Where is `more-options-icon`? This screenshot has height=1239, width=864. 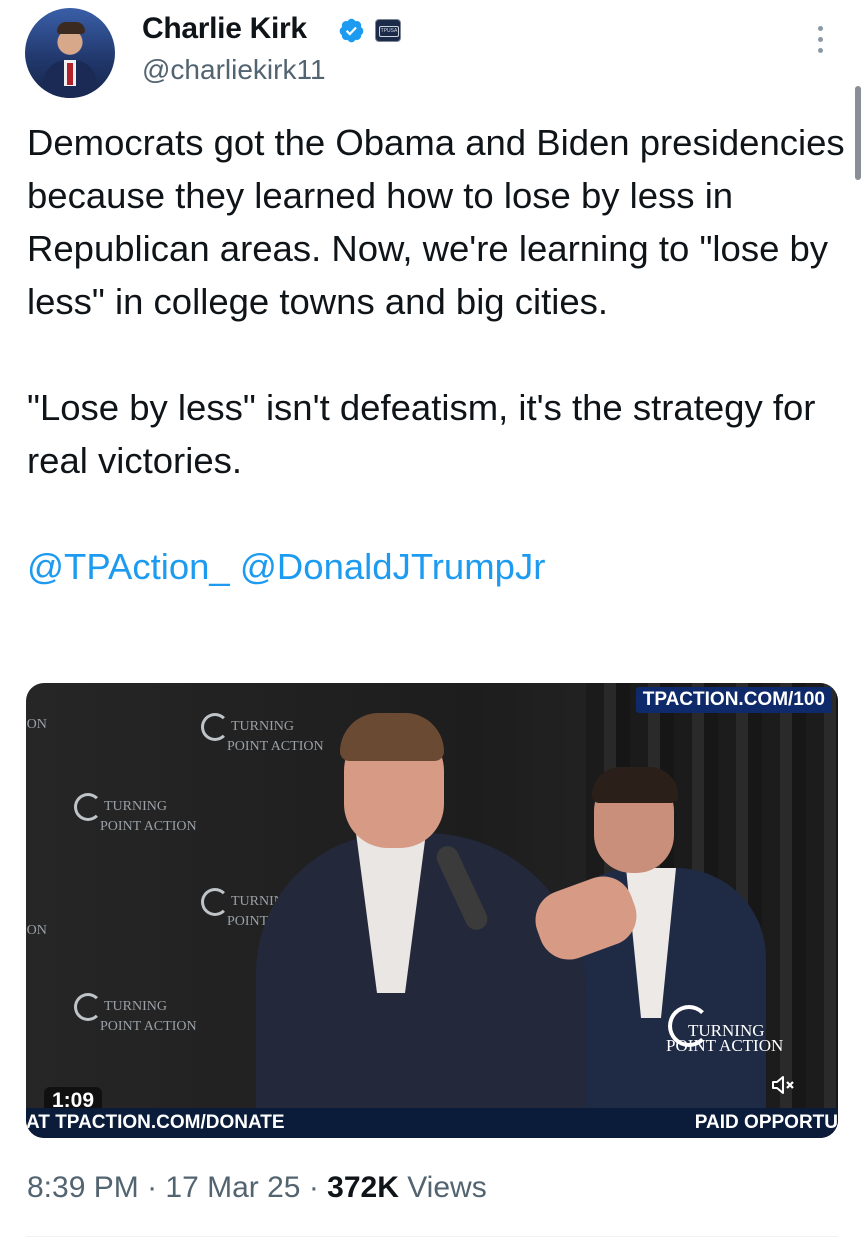
more-options-icon is located at coordinates (820, 43).